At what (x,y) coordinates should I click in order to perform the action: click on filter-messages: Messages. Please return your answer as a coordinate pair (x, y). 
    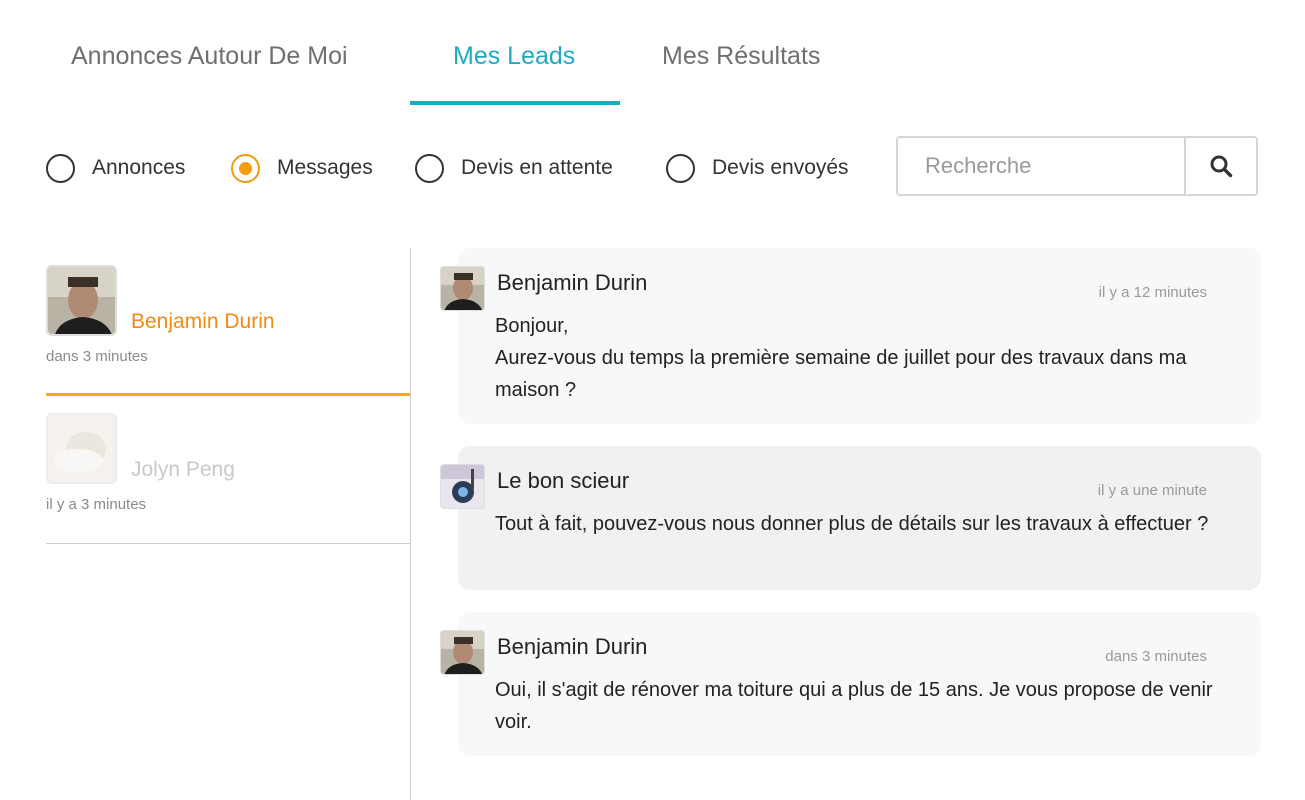
    Looking at the image, I should click on (302, 168).